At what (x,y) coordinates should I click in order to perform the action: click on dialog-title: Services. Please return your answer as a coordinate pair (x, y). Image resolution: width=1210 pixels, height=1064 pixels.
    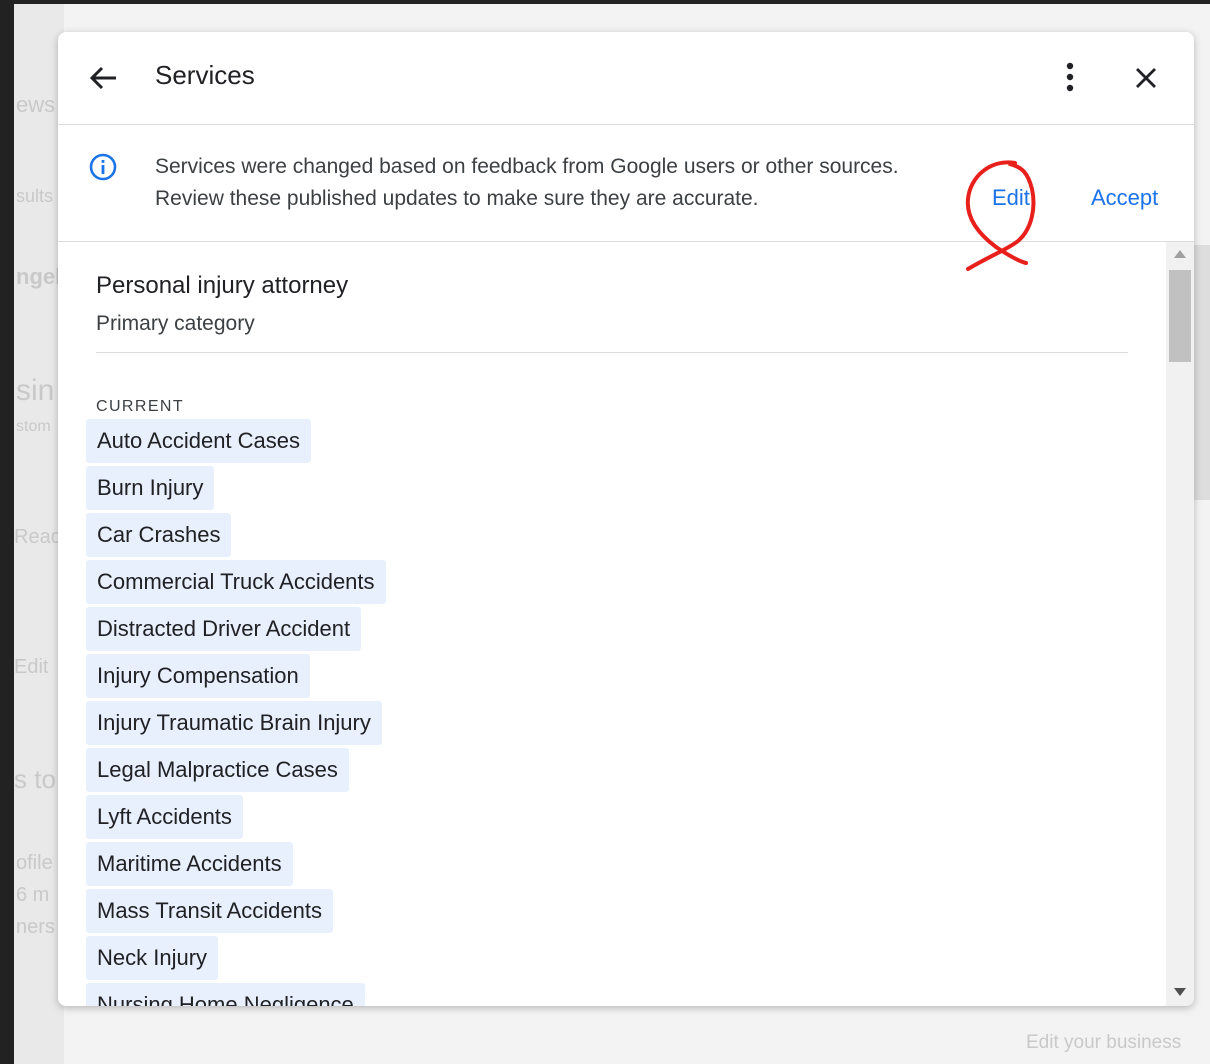
    Looking at the image, I should click on (205, 75).